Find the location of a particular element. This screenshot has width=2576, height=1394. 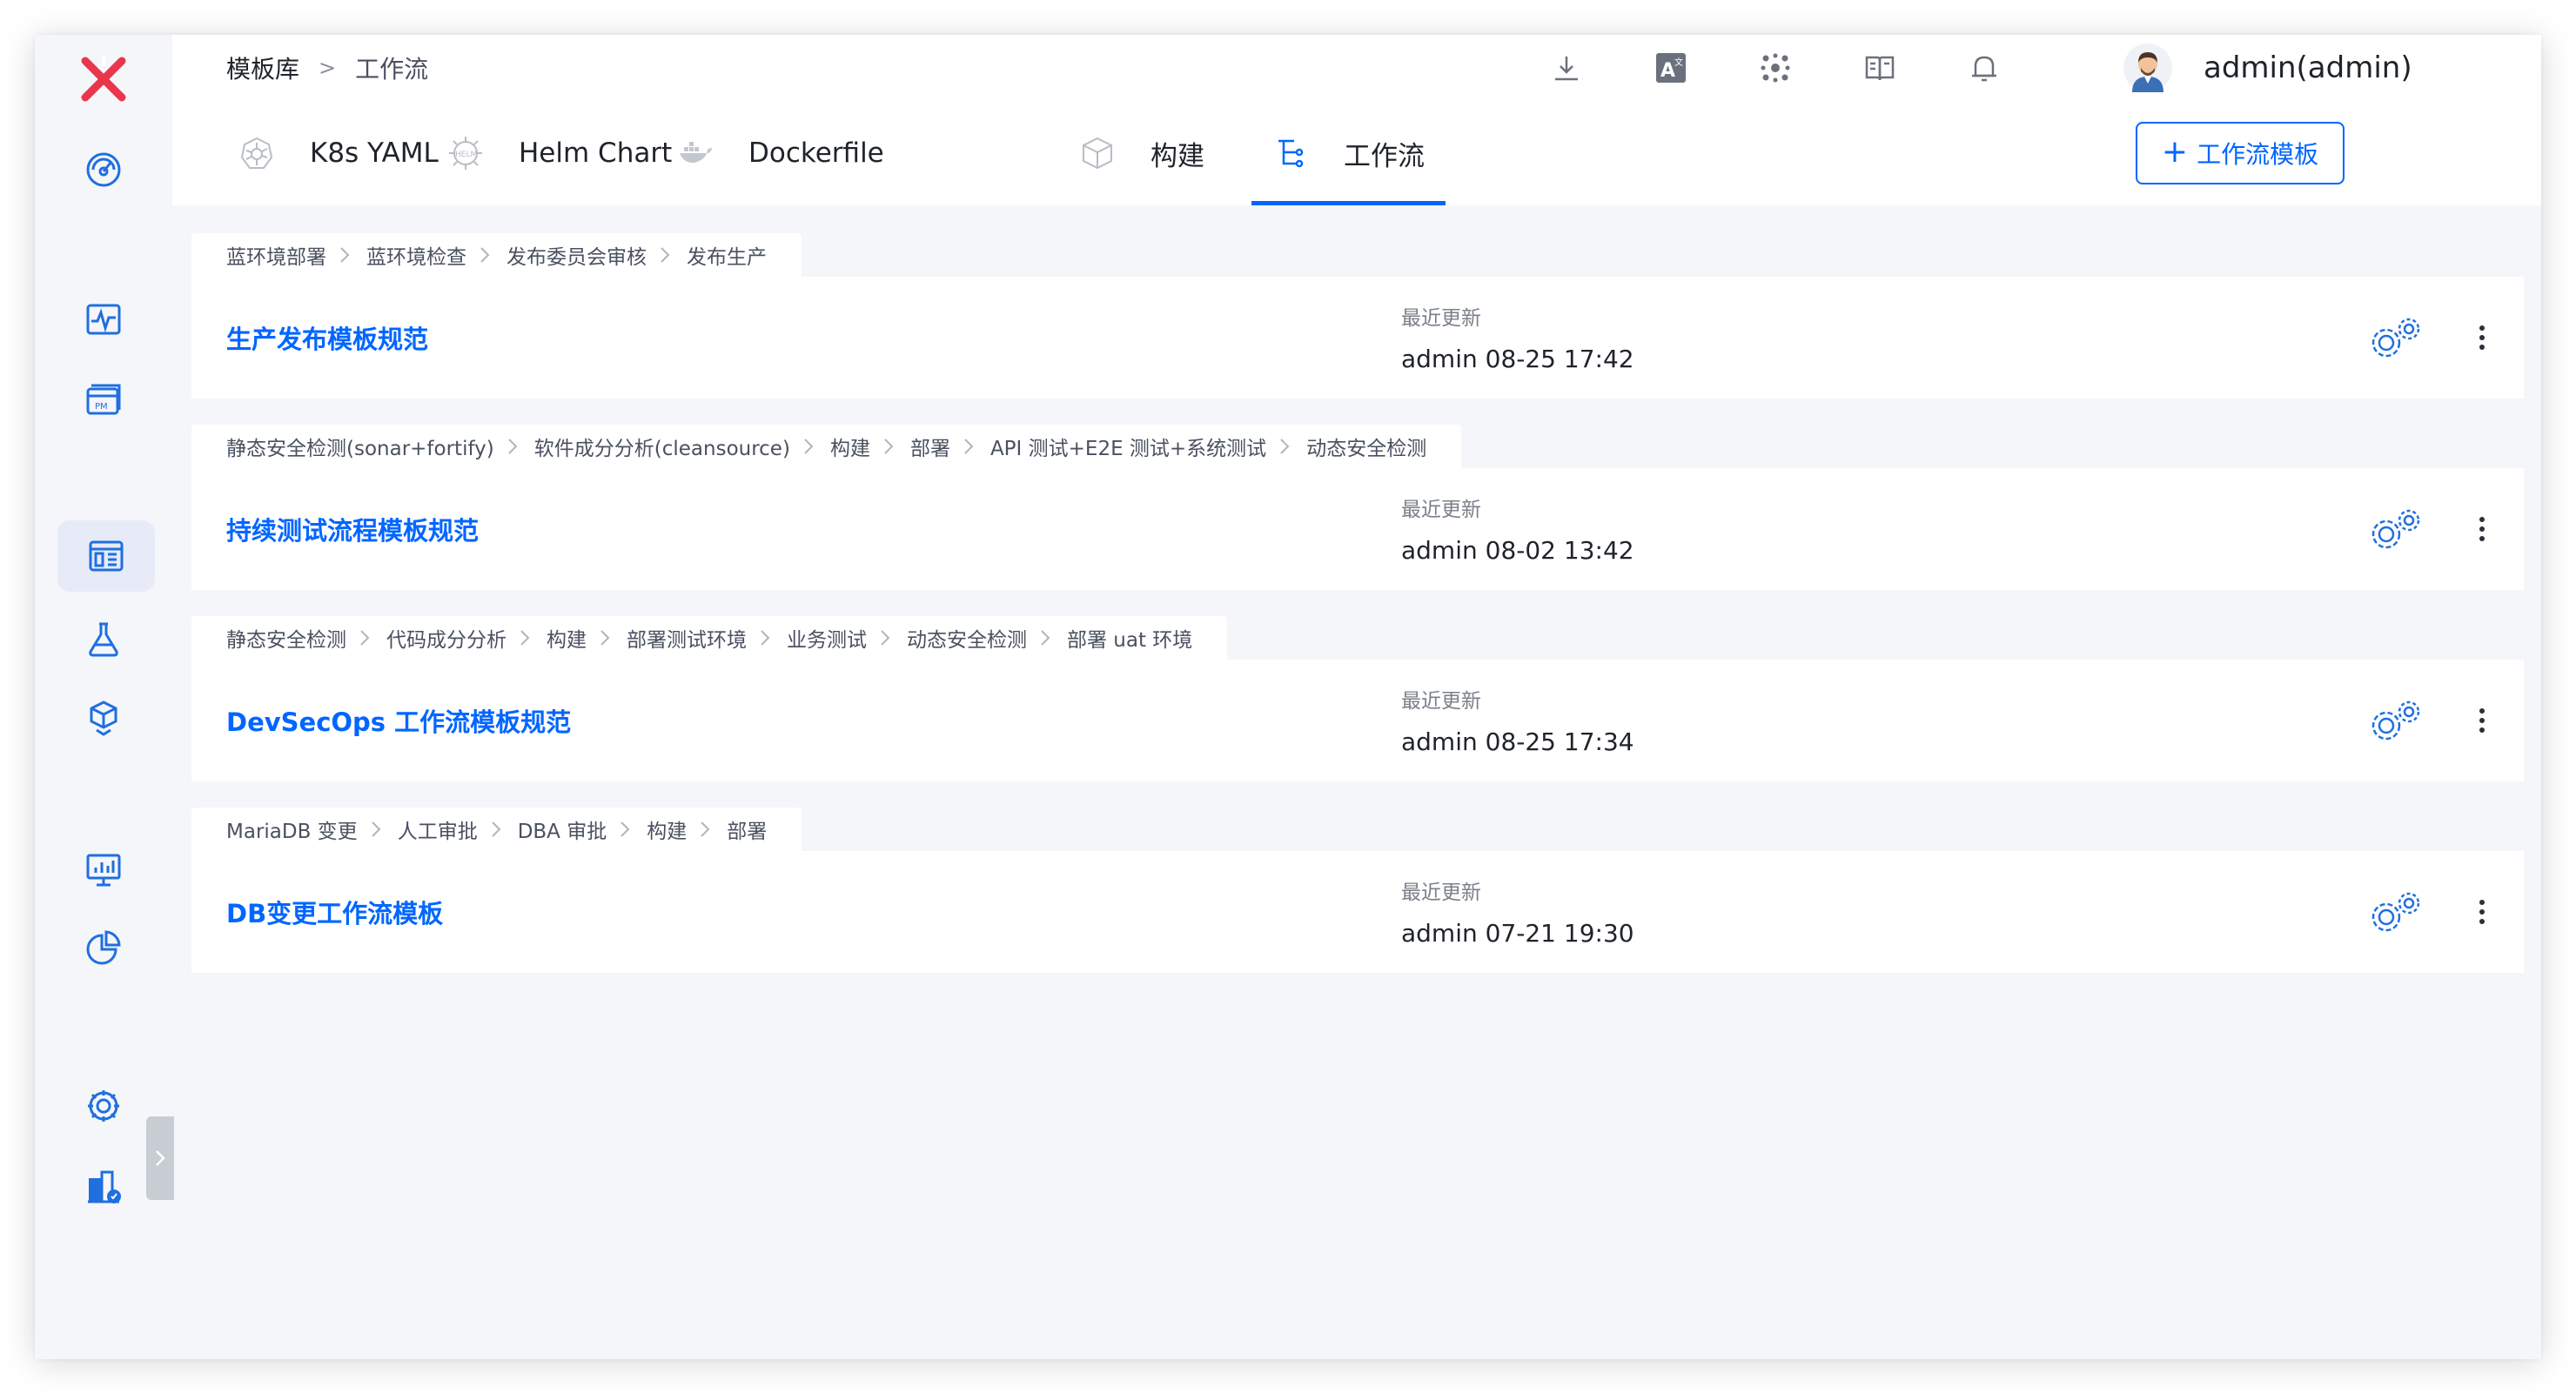

add-workflow-template-button: + 工作流模板 is located at coordinates (2240, 153).